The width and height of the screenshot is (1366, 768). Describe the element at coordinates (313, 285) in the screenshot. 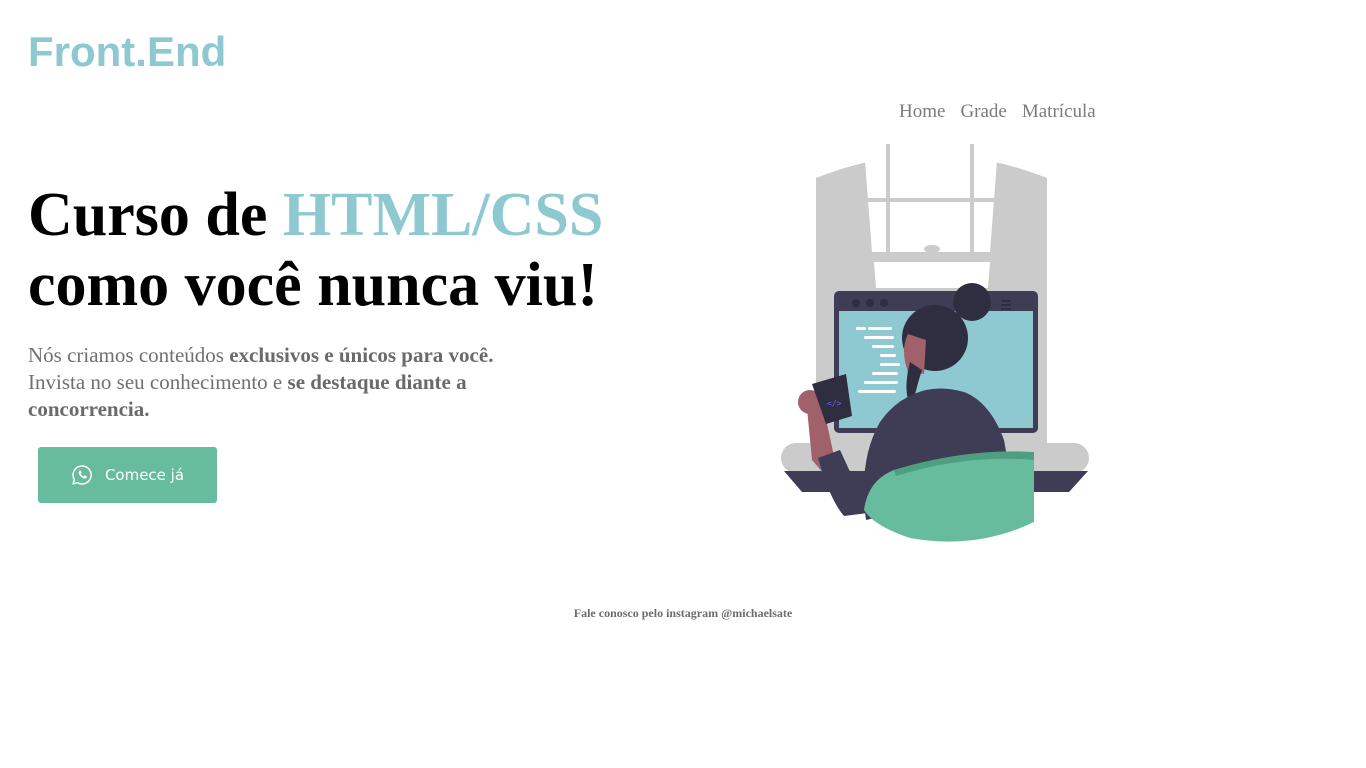

I see `hero-title-line2: como você nunca viu!` at that location.